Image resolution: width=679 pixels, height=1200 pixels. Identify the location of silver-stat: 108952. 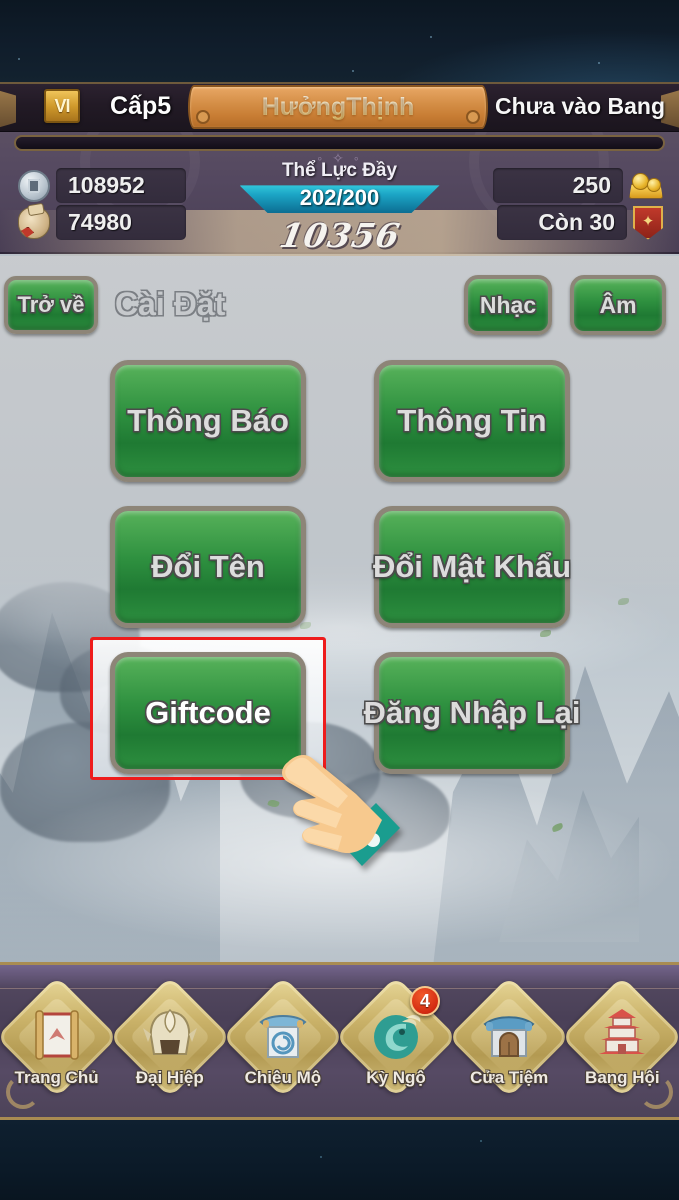
(102, 185).